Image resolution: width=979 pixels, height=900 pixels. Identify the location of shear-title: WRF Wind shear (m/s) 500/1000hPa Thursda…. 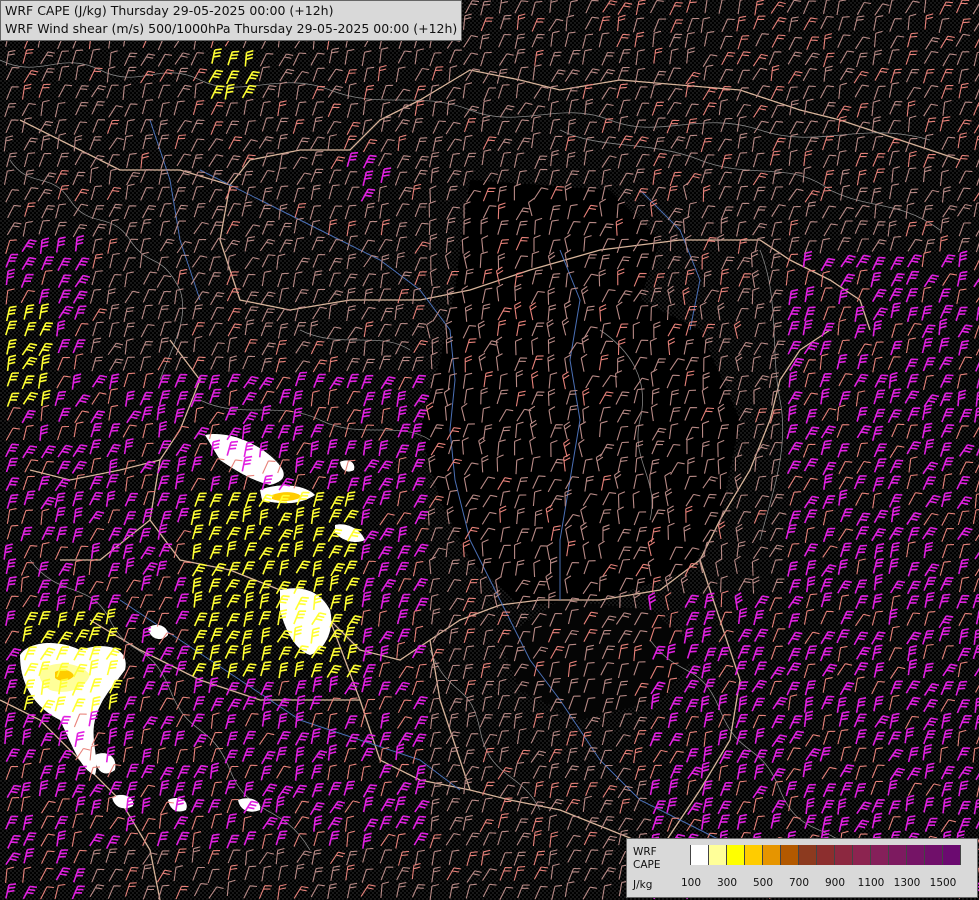
(231, 28).